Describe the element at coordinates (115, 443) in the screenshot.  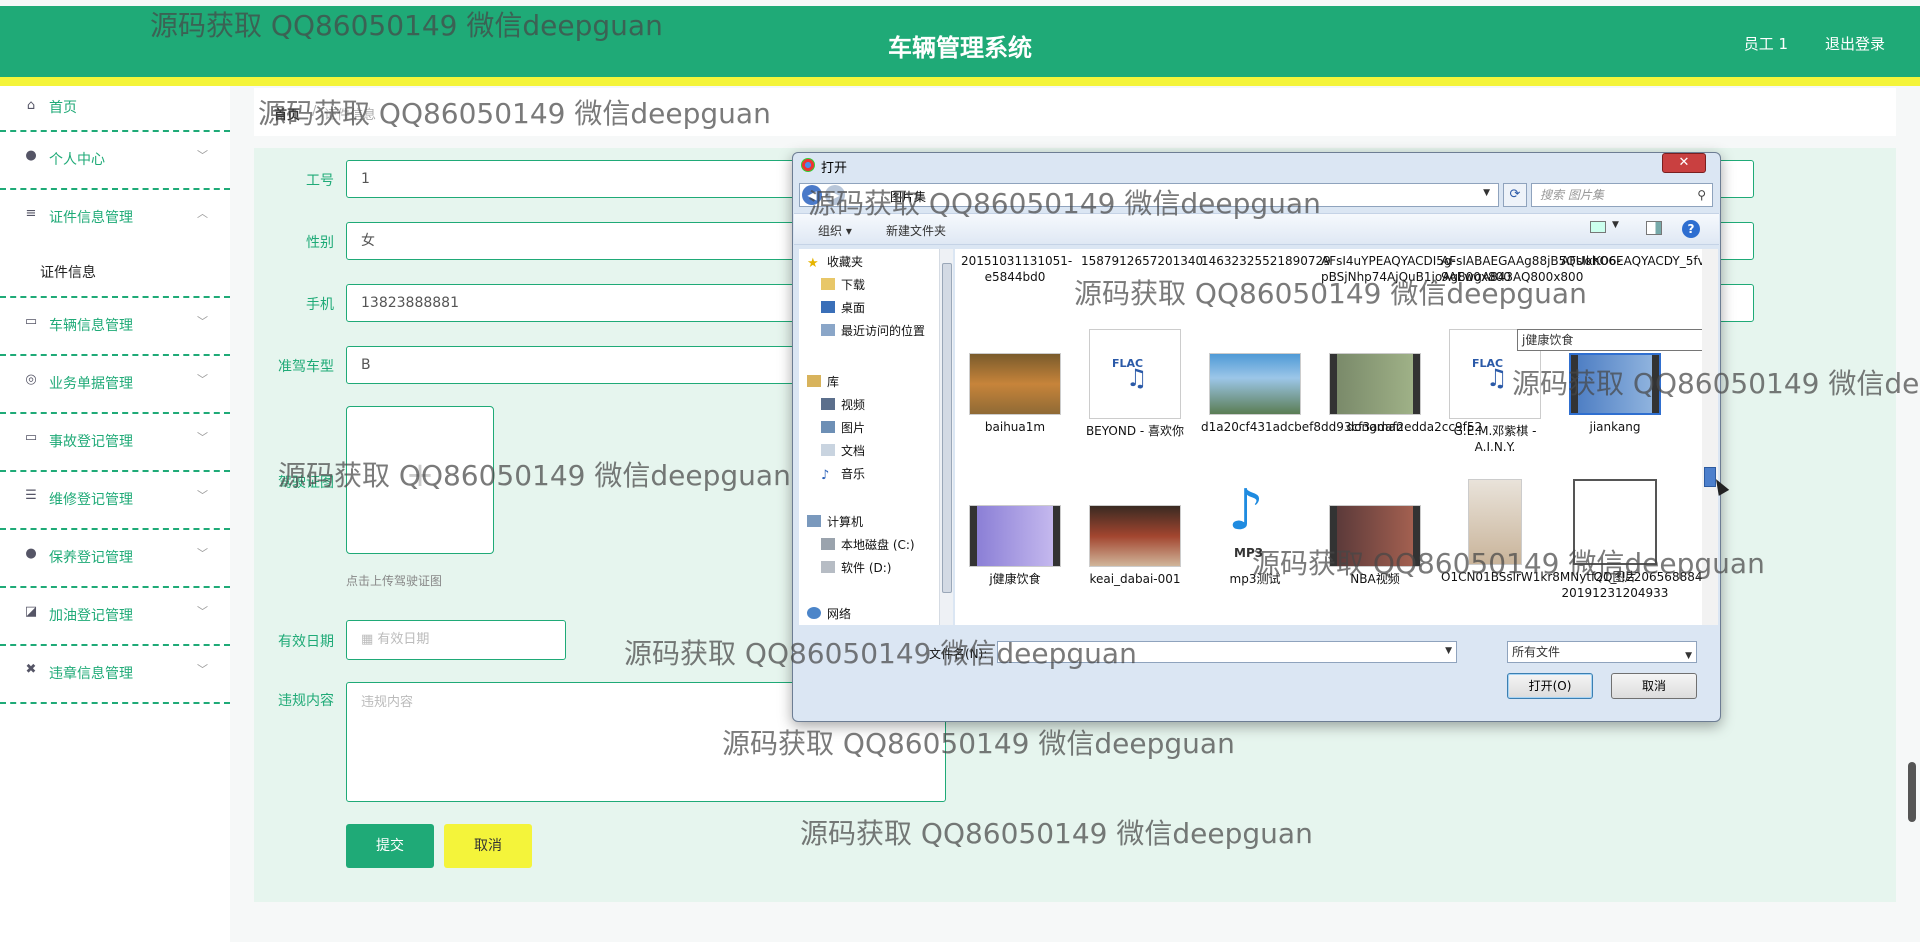
I see `sidebar-item-accidents: ▭ 事故登记管理 ﹀` at that location.